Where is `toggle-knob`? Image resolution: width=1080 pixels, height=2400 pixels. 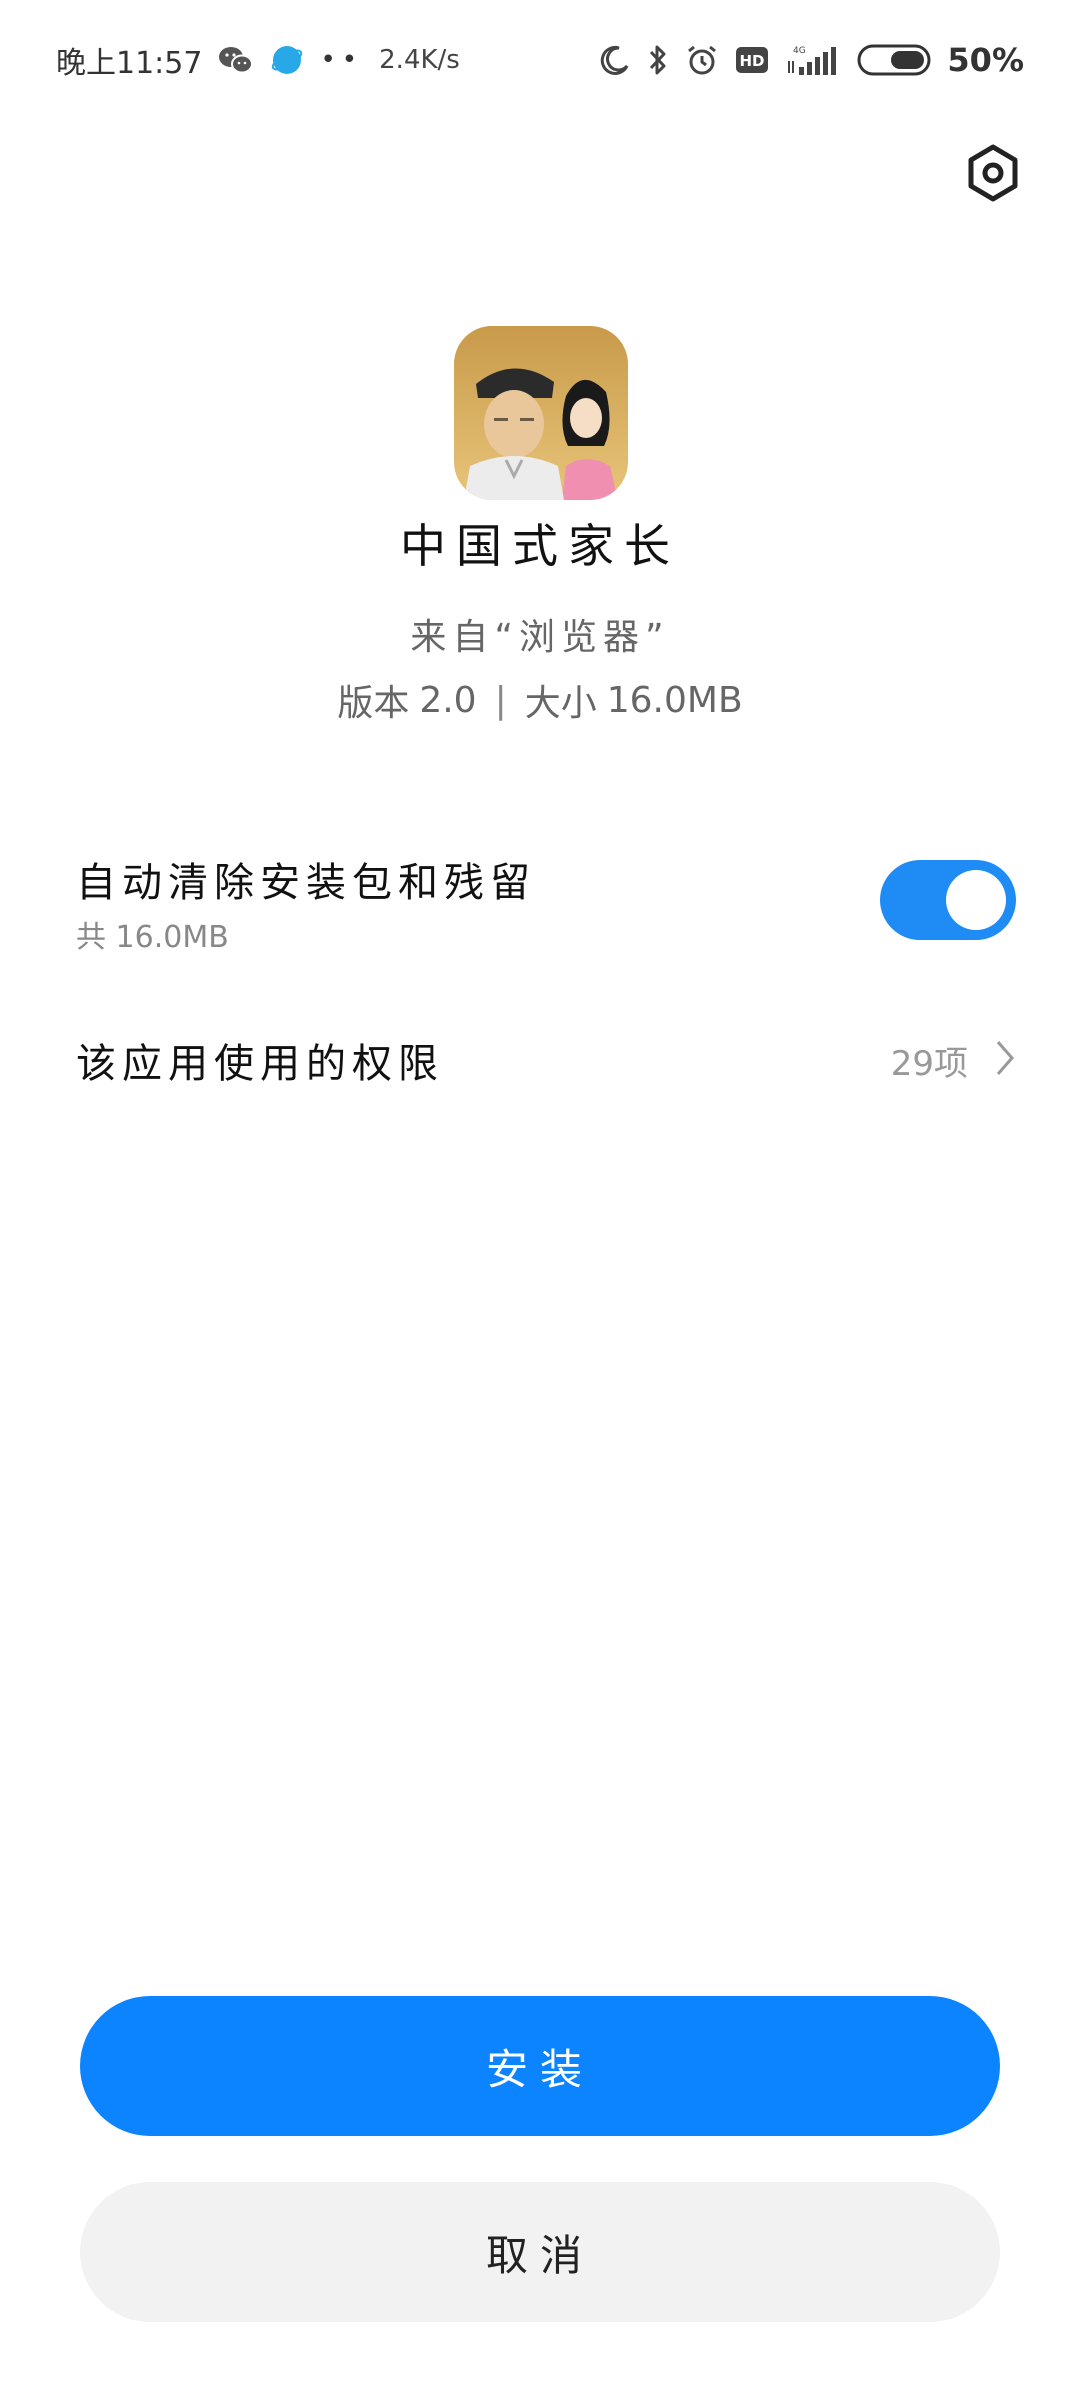 toggle-knob is located at coordinates (976, 900).